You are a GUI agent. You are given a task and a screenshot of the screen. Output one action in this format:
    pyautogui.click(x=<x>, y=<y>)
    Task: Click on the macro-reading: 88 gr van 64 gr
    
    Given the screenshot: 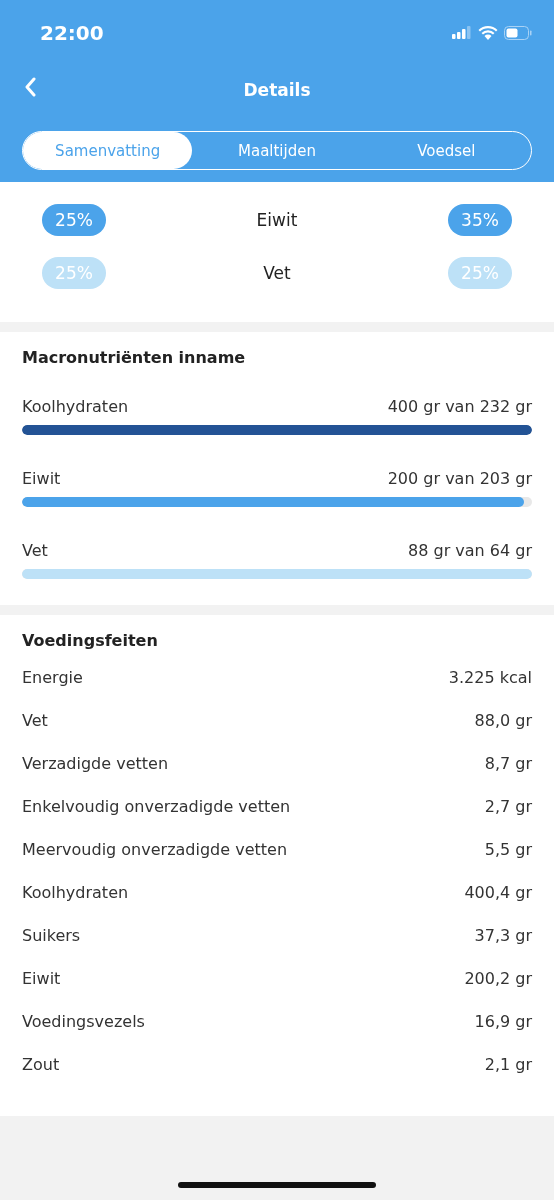 What is the action you would take?
    pyautogui.click(x=470, y=550)
    